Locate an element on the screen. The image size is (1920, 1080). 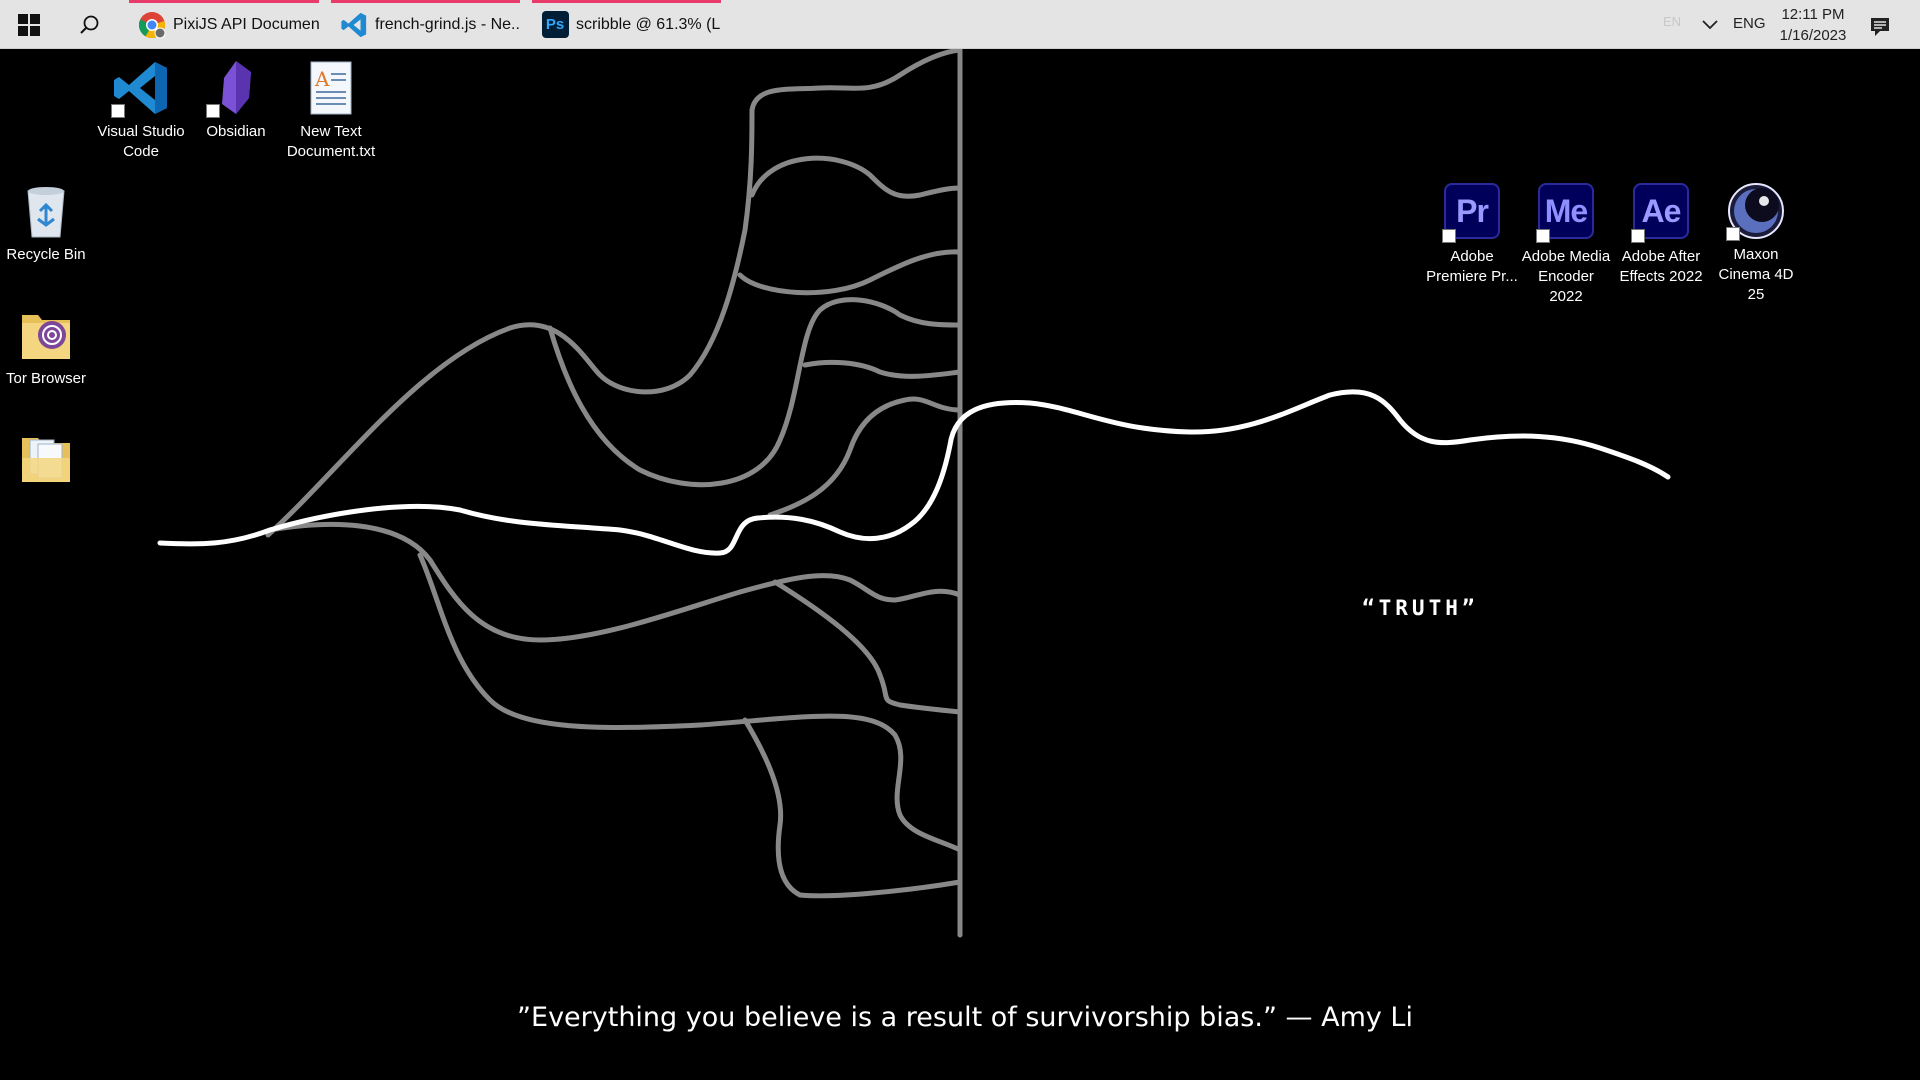
ime-indicator: EN is located at coordinates (1672, 21).